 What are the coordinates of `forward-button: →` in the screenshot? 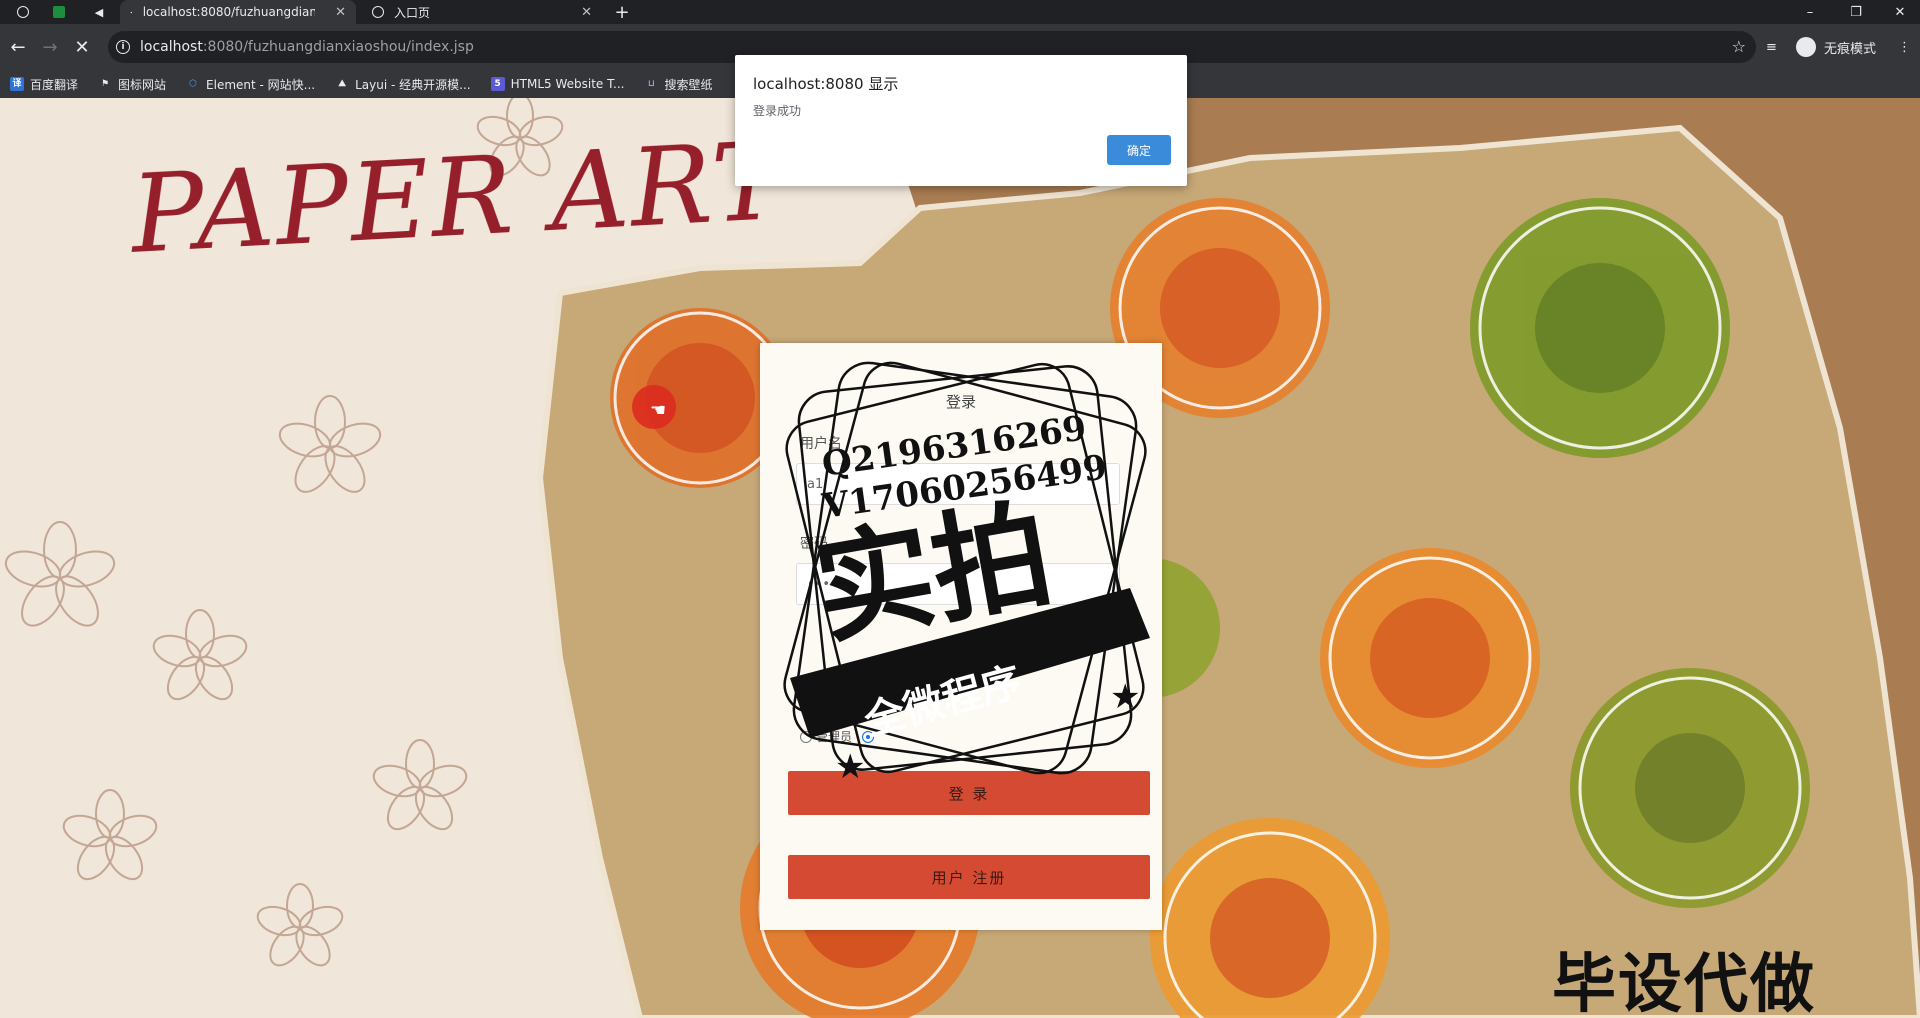 It's located at (50, 47).